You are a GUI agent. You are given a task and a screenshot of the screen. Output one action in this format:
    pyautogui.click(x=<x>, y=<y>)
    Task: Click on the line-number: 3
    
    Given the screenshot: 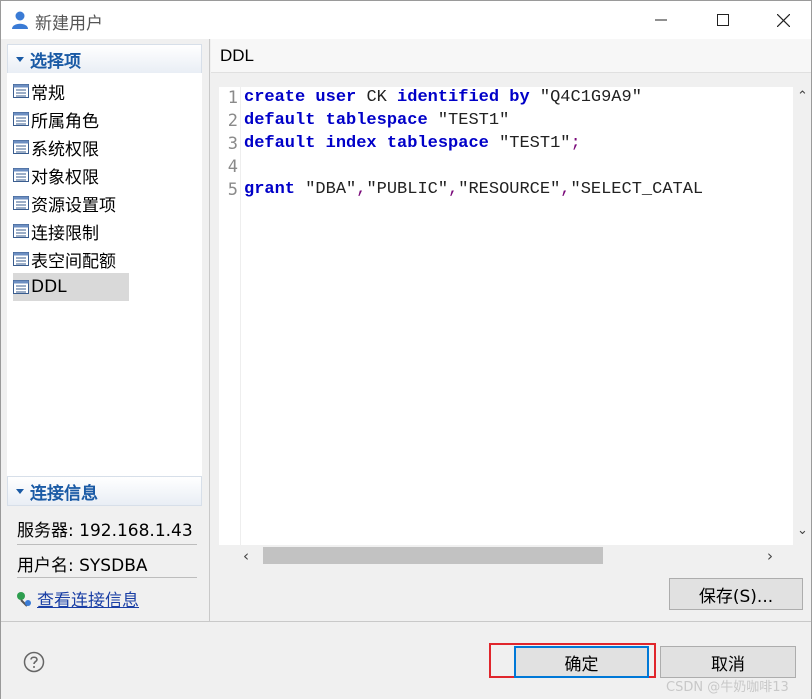 What is the action you would take?
    pyautogui.click(x=232, y=144)
    